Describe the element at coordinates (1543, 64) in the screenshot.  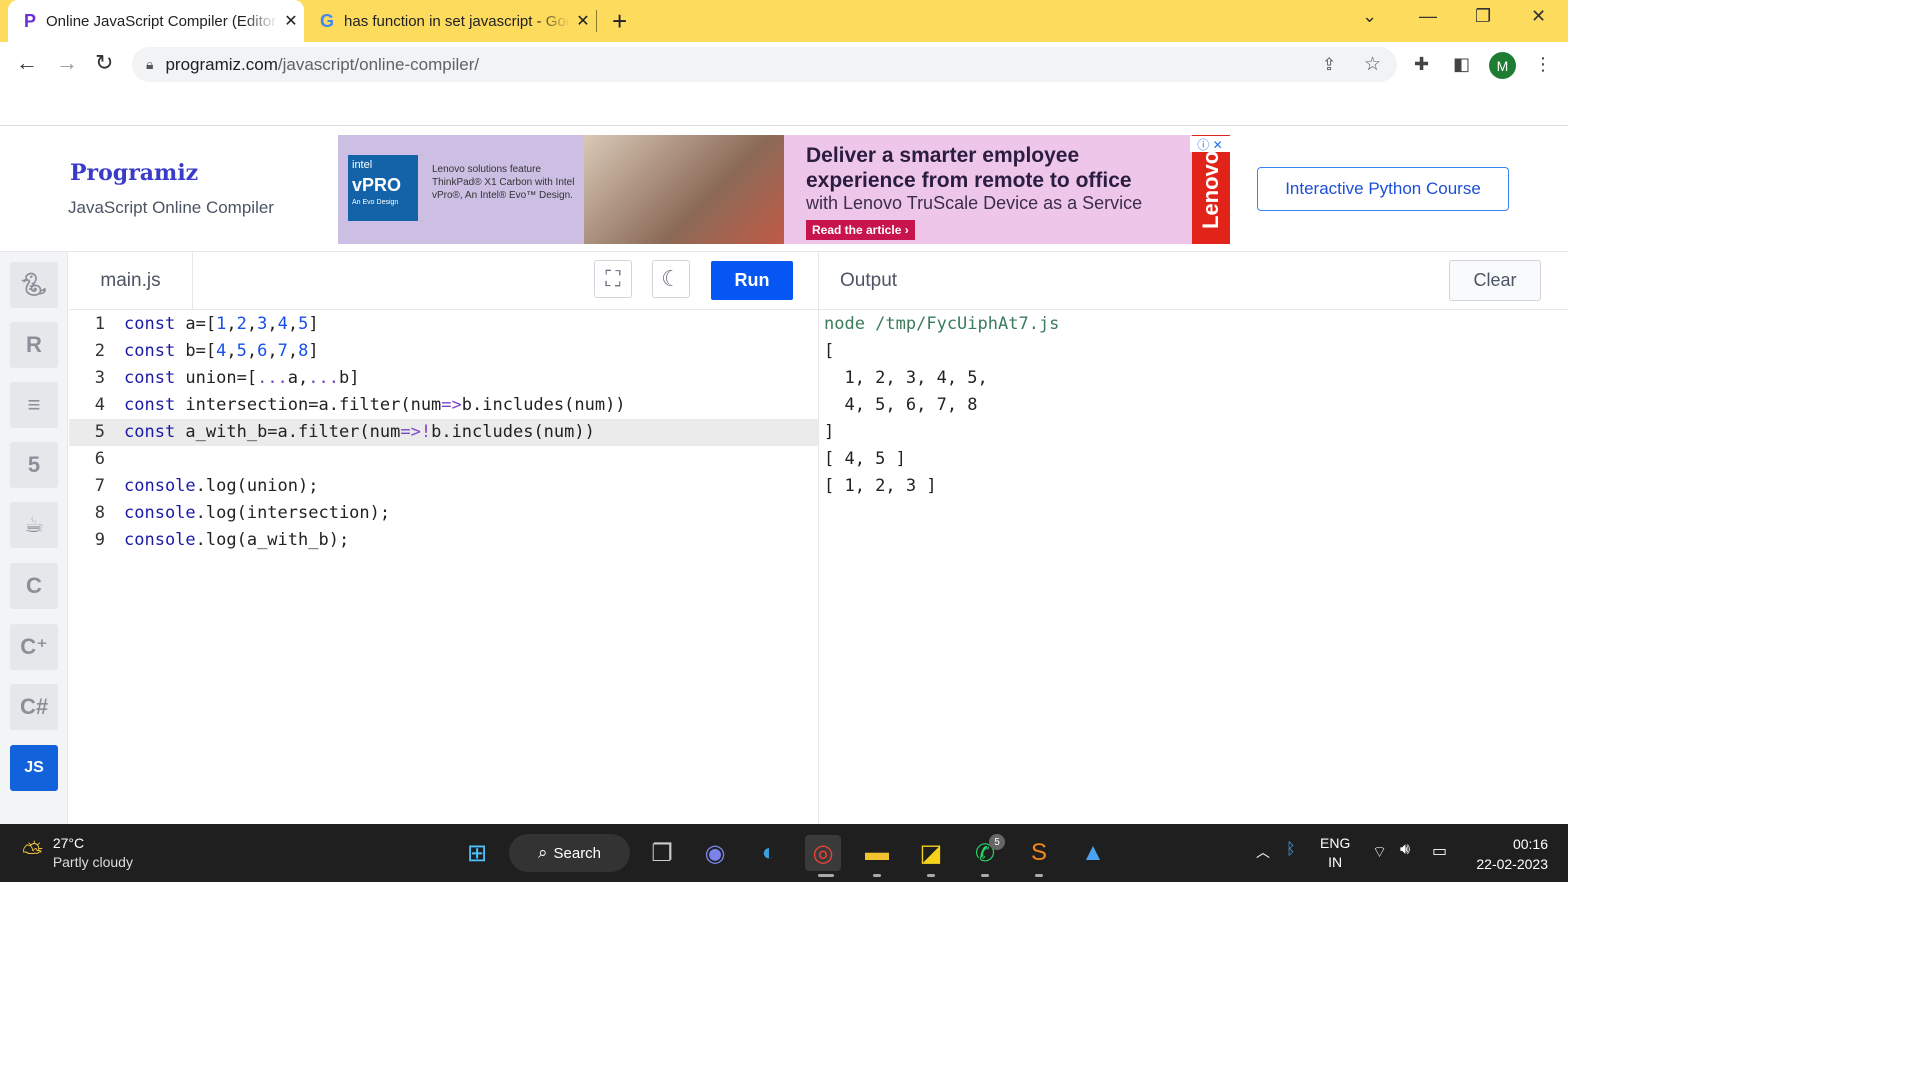
I see `menu-icon: ⋮` at that location.